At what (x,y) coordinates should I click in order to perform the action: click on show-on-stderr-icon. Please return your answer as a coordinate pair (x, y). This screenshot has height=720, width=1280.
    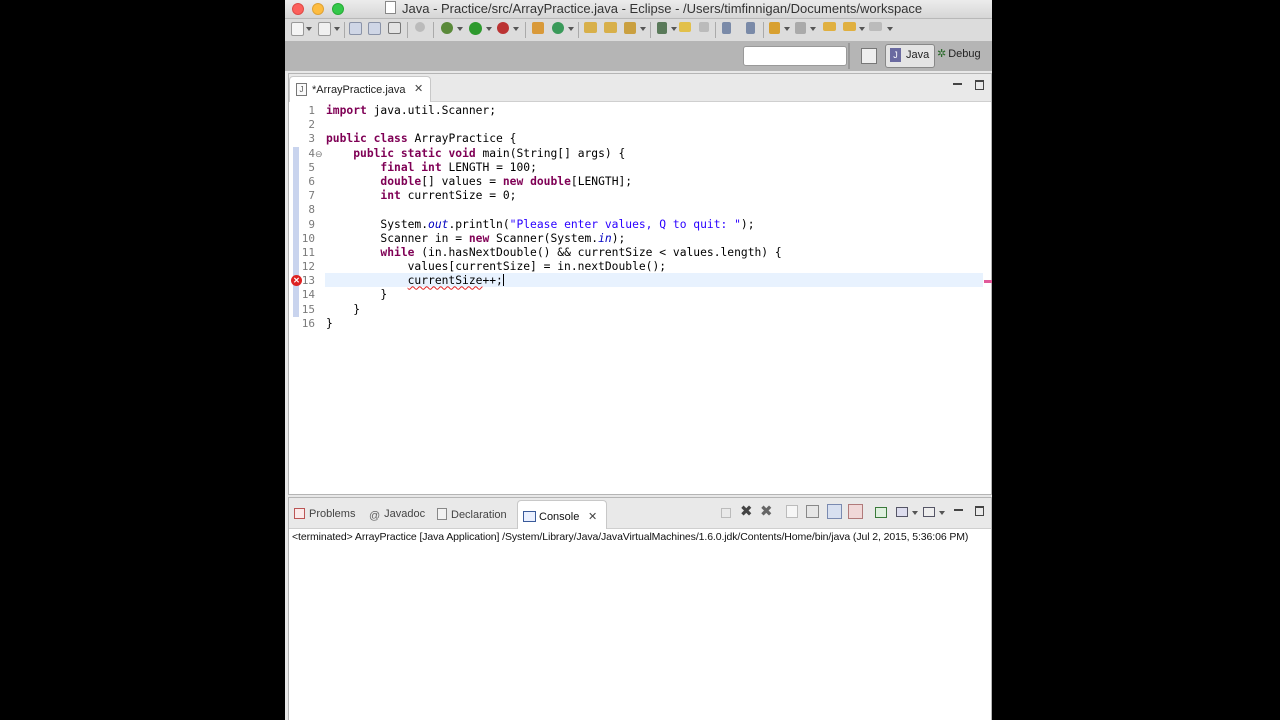
    Looking at the image, I should click on (855, 511).